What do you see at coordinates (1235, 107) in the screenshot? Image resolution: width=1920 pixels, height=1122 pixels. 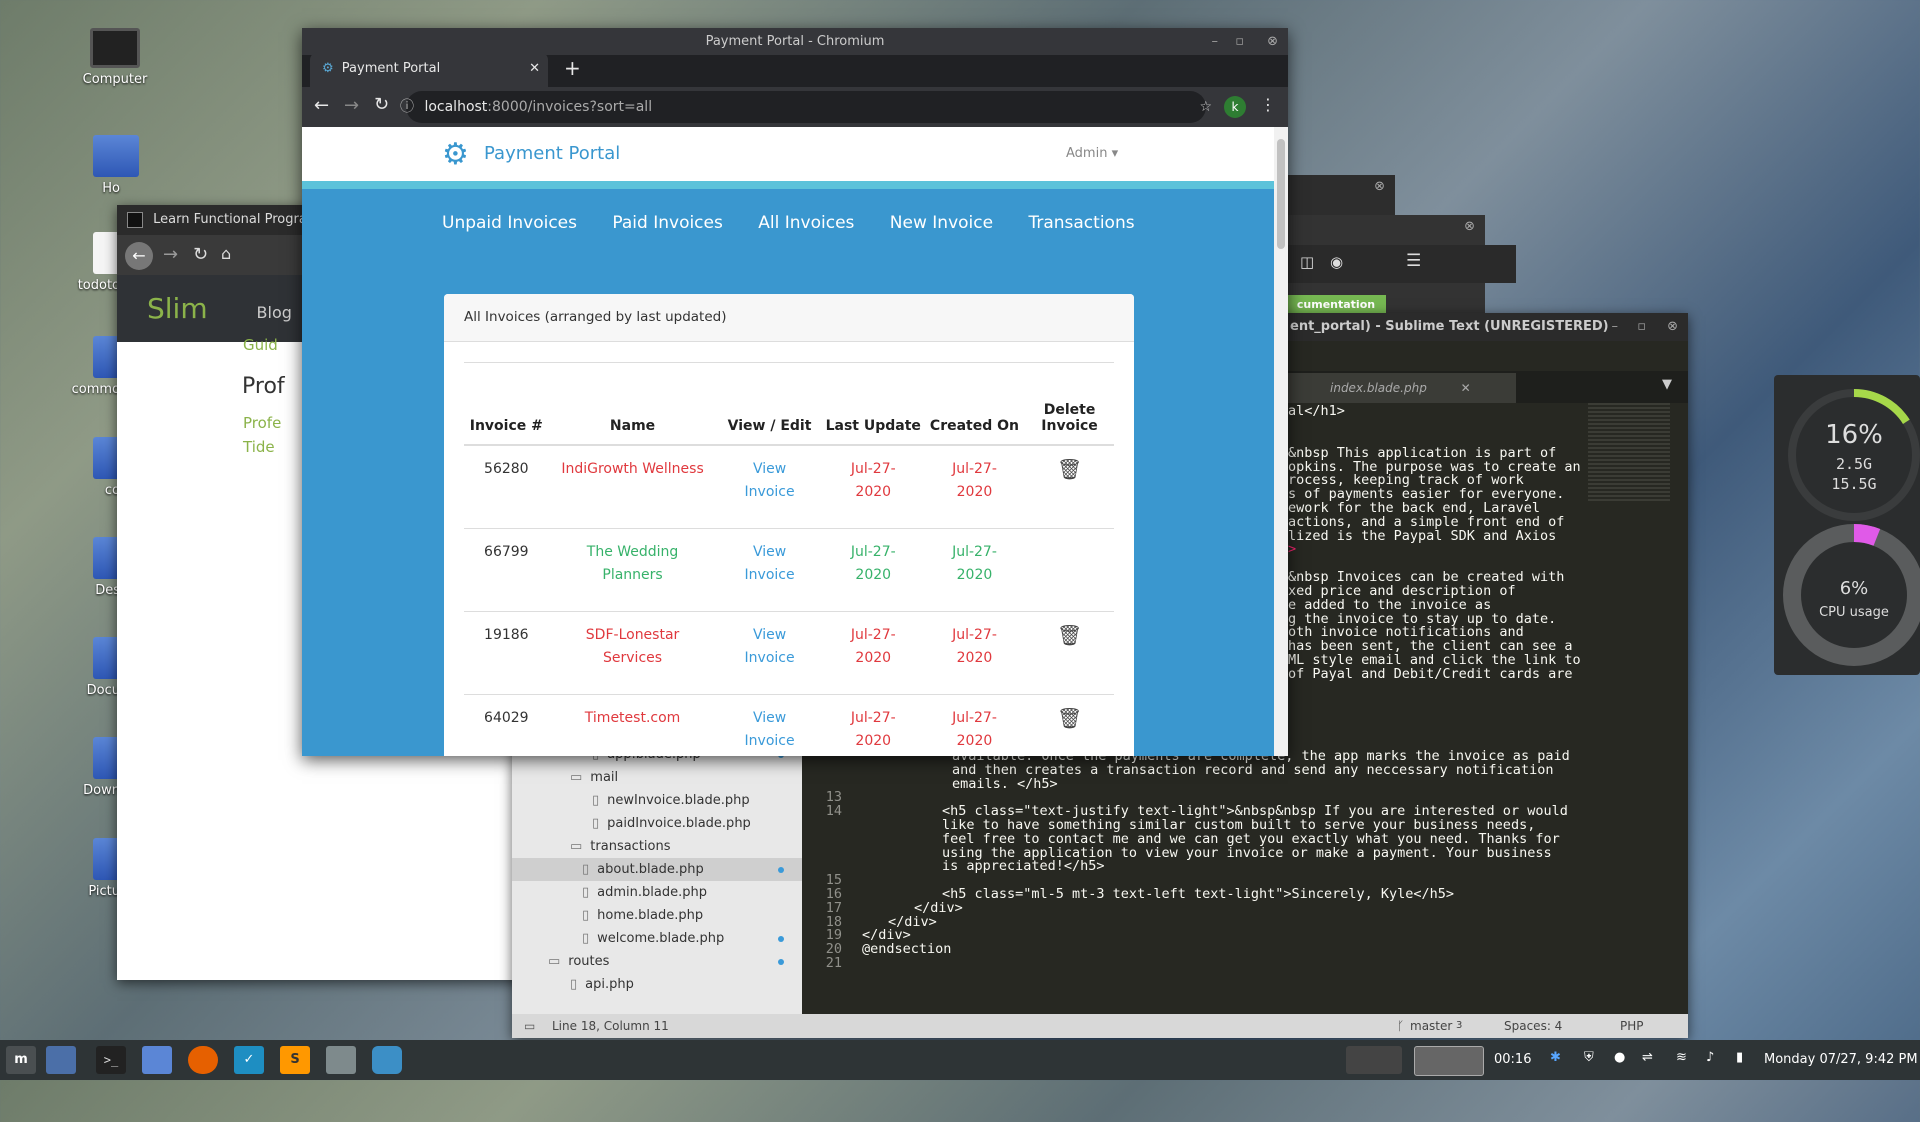 I see `profile-avatar: k` at bounding box center [1235, 107].